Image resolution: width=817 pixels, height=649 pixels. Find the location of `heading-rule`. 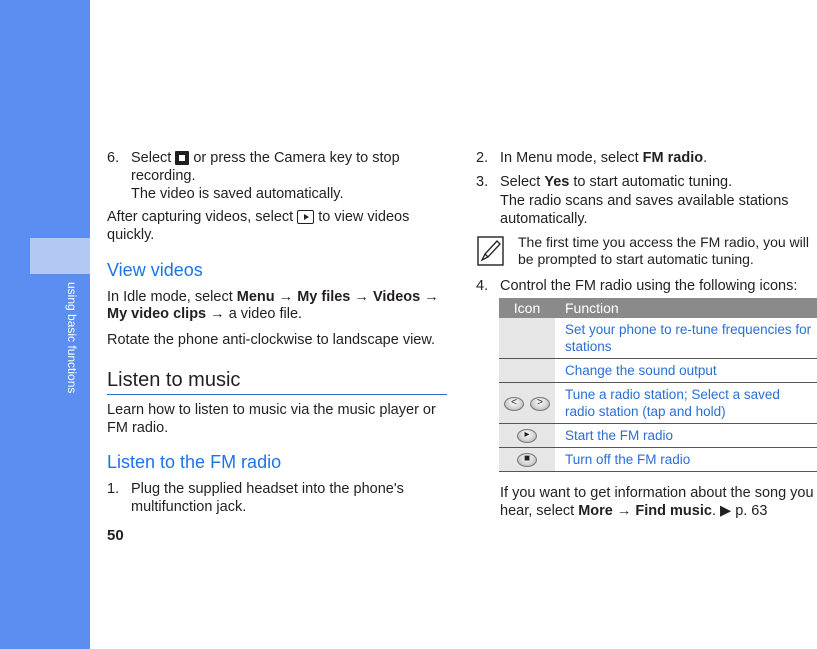

heading-rule is located at coordinates (277, 394).